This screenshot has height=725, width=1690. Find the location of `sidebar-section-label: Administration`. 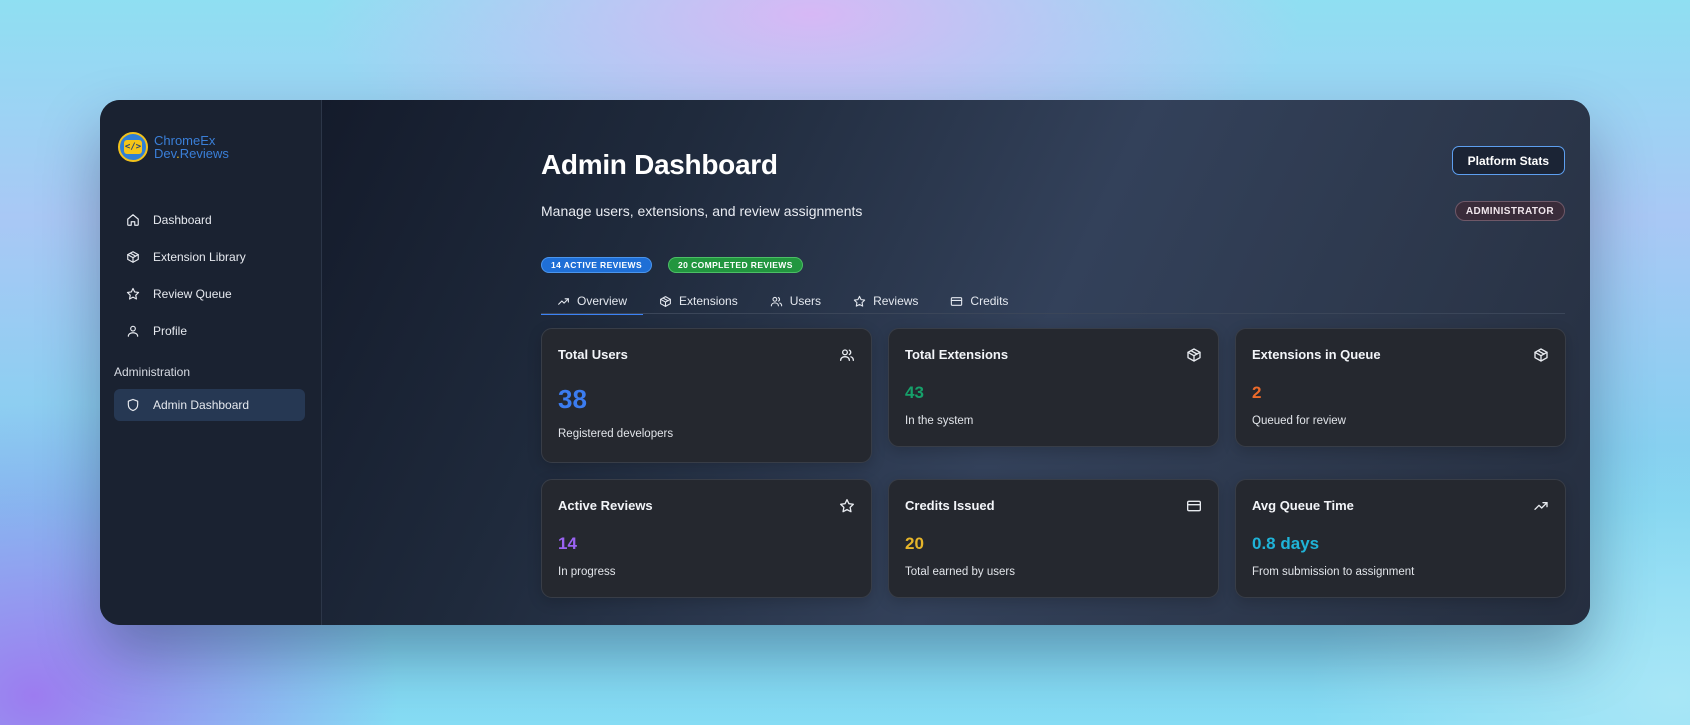

sidebar-section-label: Administration is located at coordinates (152, 372).